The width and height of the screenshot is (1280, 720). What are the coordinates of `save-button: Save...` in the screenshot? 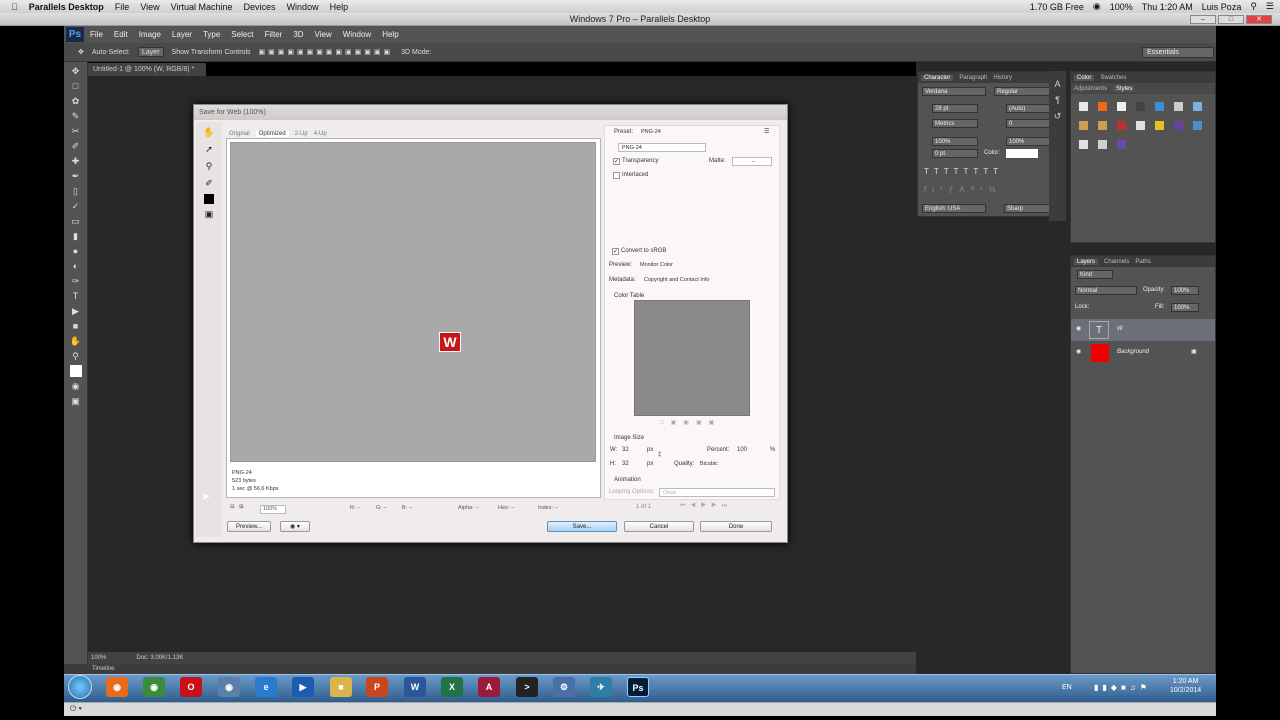 It's located at (582, 526).